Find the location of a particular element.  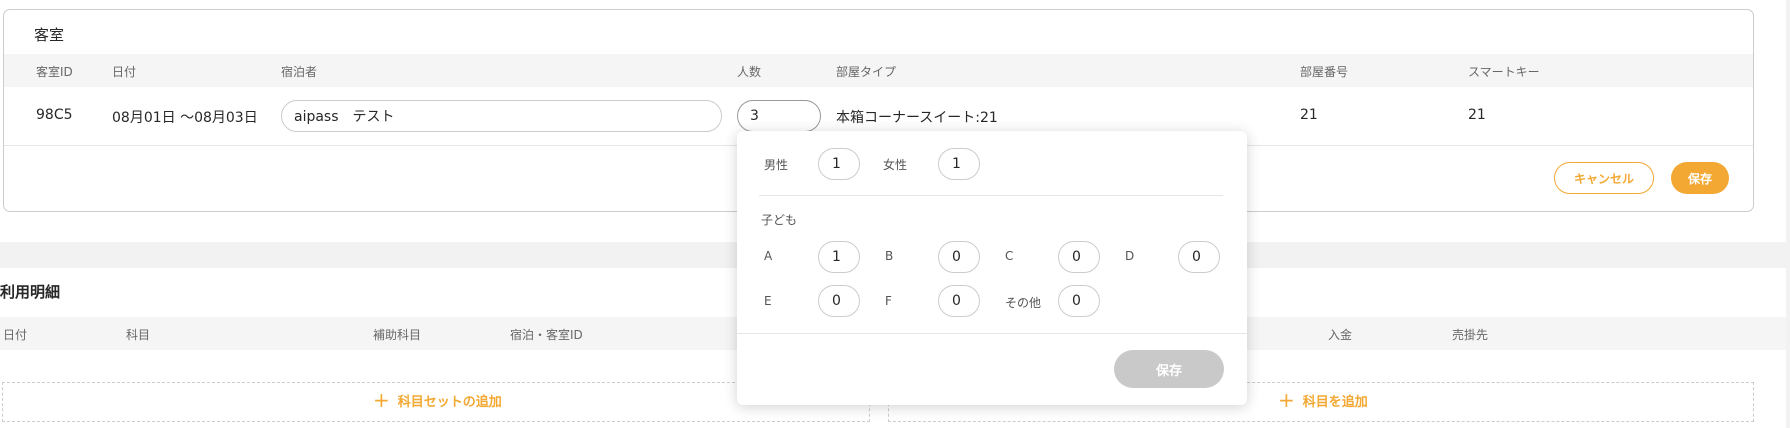

header-room-number: 部屋番号 is located at coordinates (1324, 72).